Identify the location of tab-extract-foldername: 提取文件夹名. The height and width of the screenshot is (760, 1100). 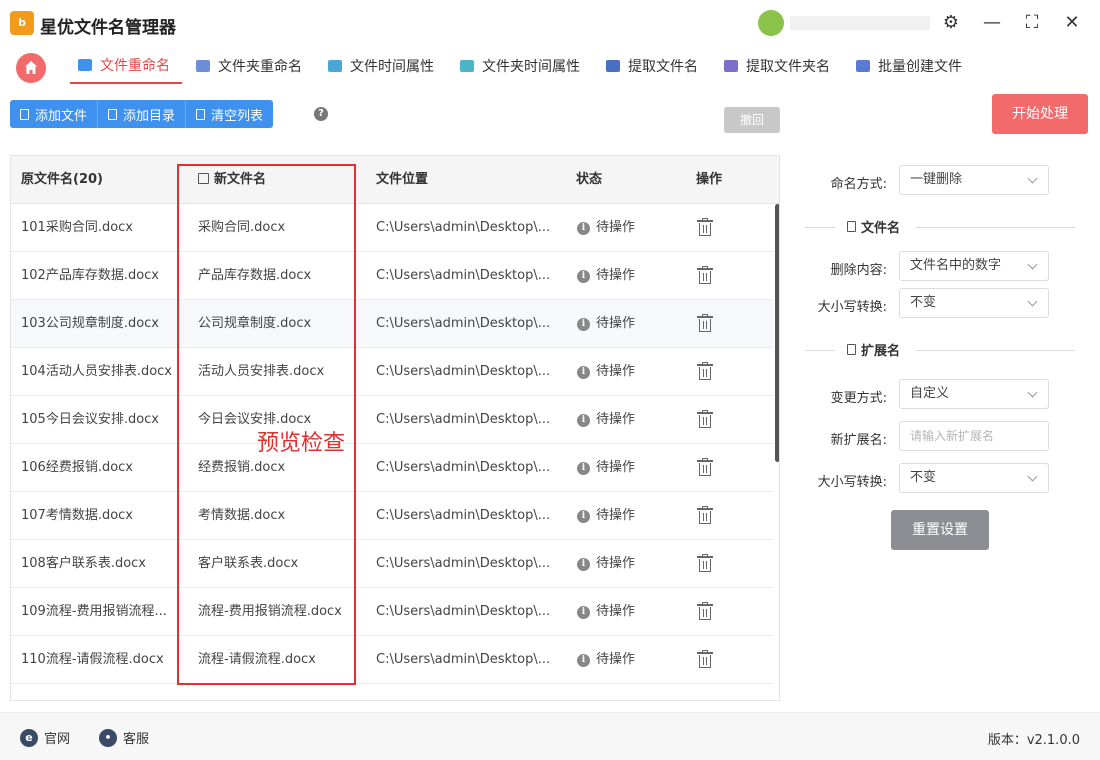
(779, 66).